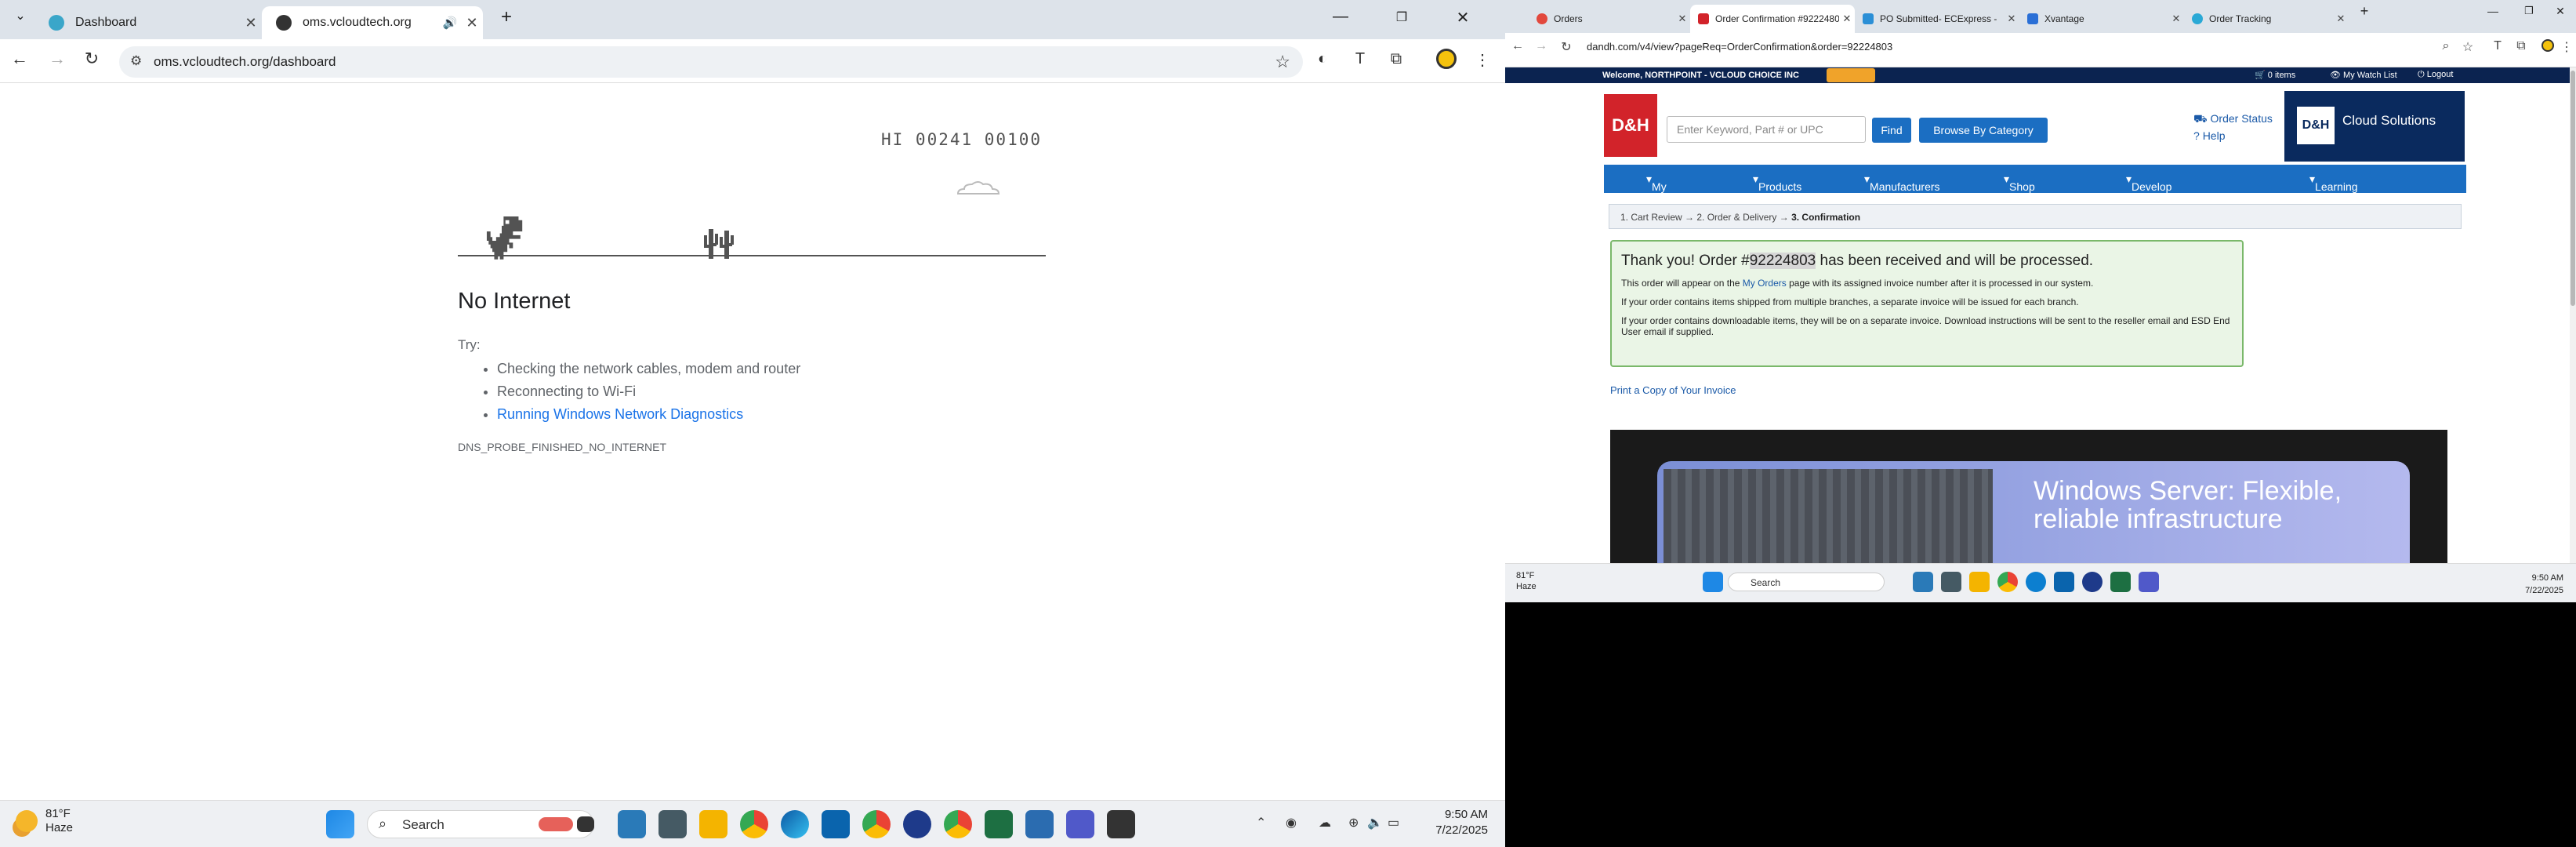 This screenshot has height=847, width=2576. I want to click on help-link: ? Help, so click(2233, 135).